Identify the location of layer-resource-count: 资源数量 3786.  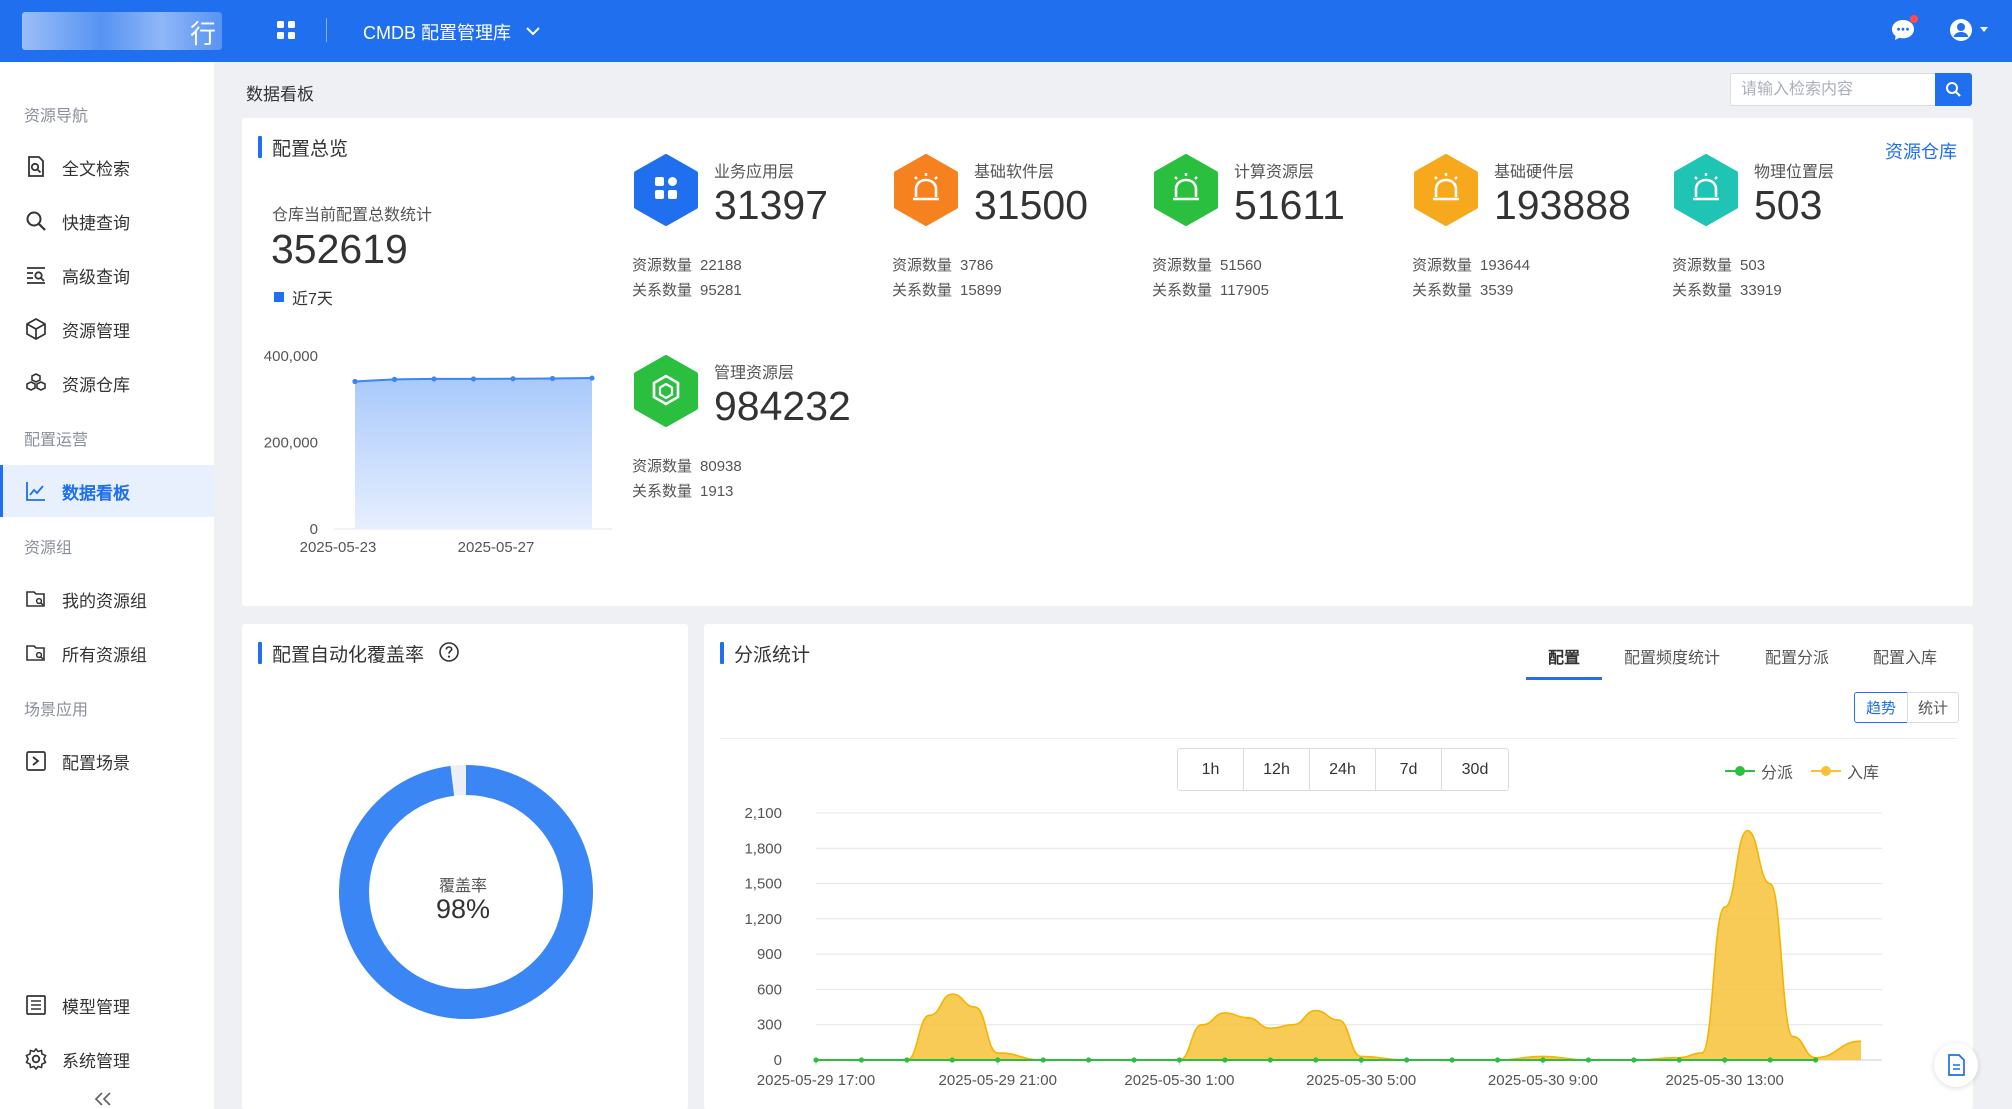
(942, 264).